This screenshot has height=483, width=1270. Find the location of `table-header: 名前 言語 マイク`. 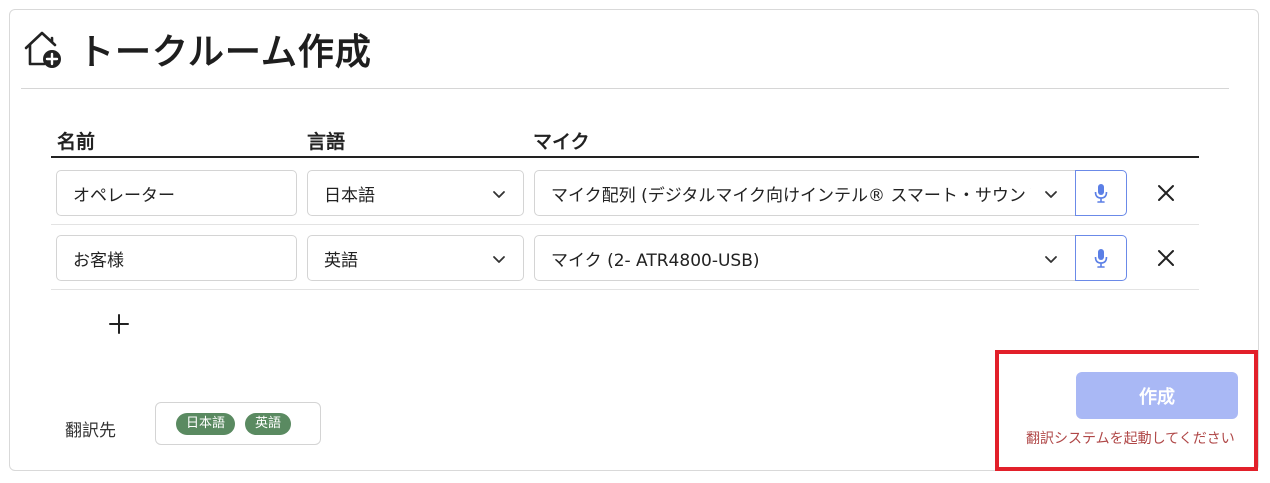

table-header: 名前 言語 マイク is located at coordinates (625, 138).